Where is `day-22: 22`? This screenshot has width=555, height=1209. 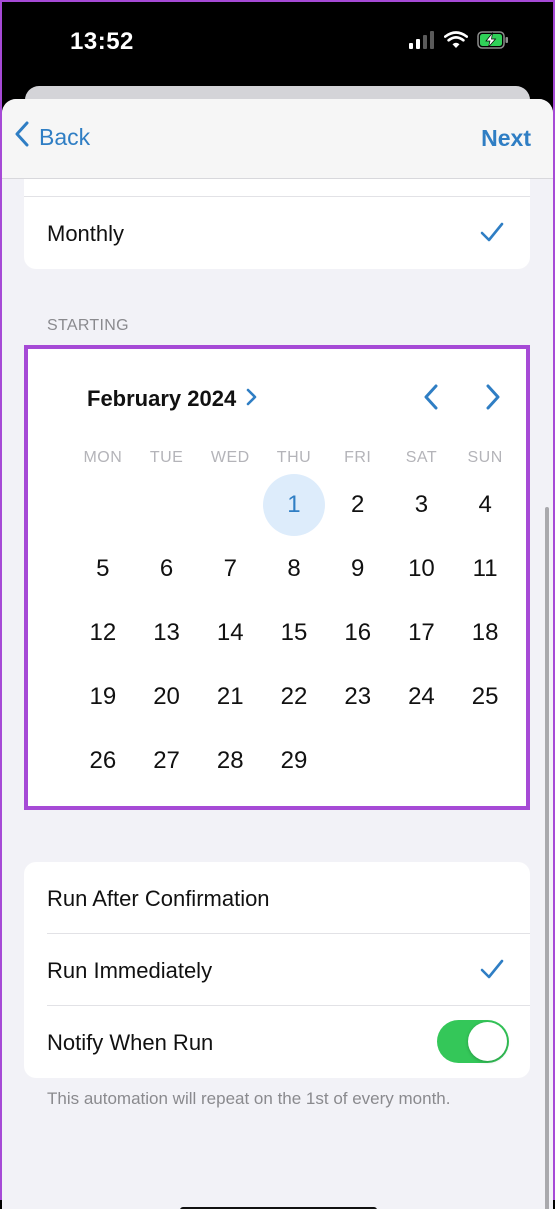 day-22: 22 is located at coordinates (294, 697).